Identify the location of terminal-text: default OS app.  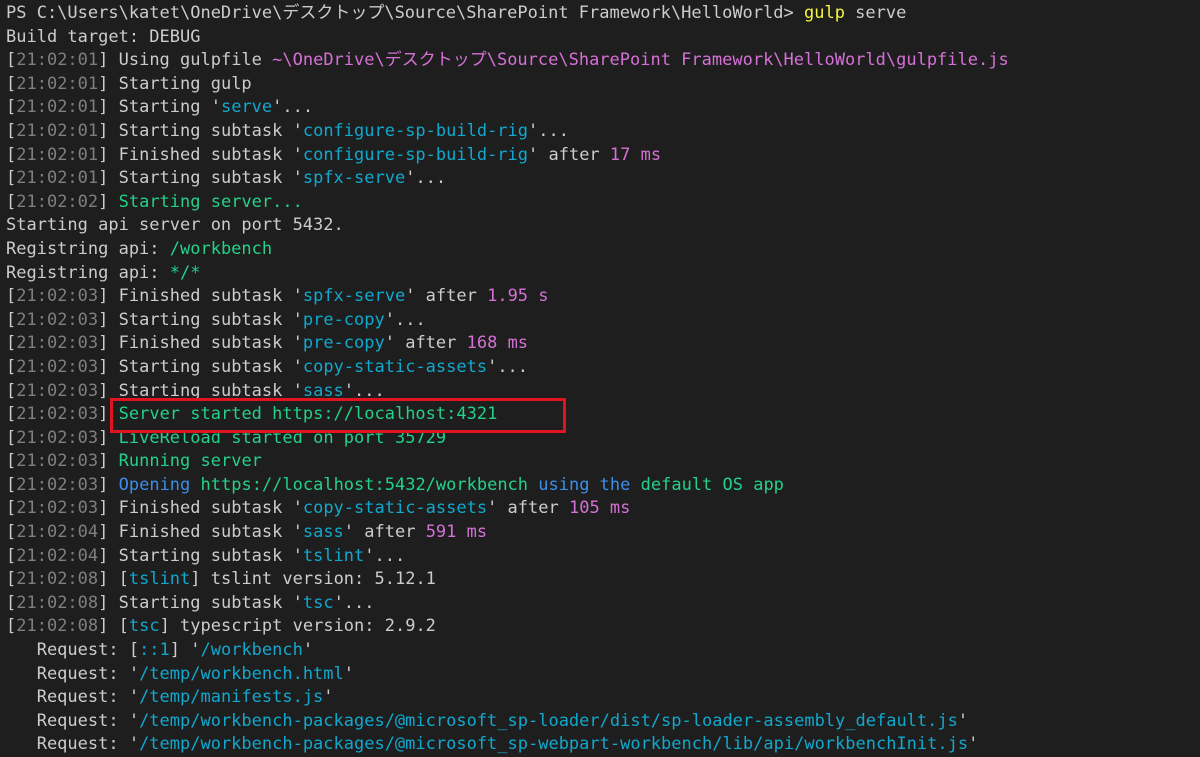
(712, 484).